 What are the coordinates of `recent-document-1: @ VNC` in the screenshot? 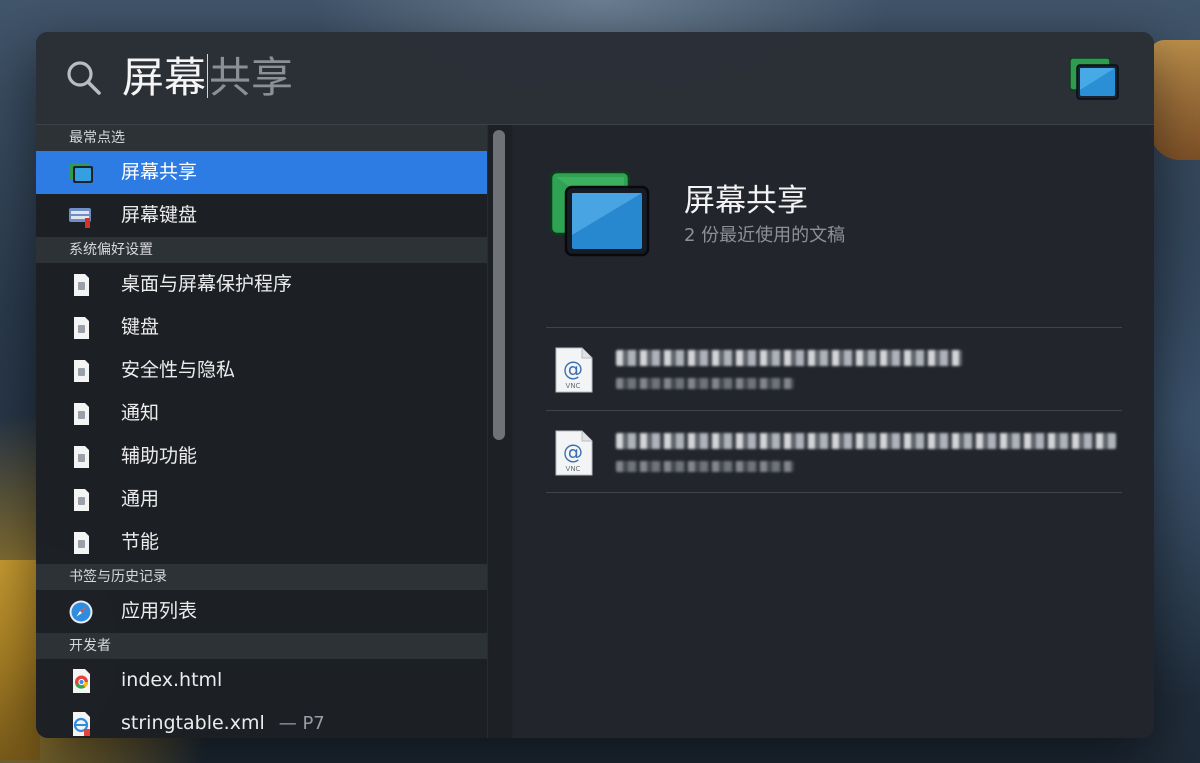 It's located at (834, 369).